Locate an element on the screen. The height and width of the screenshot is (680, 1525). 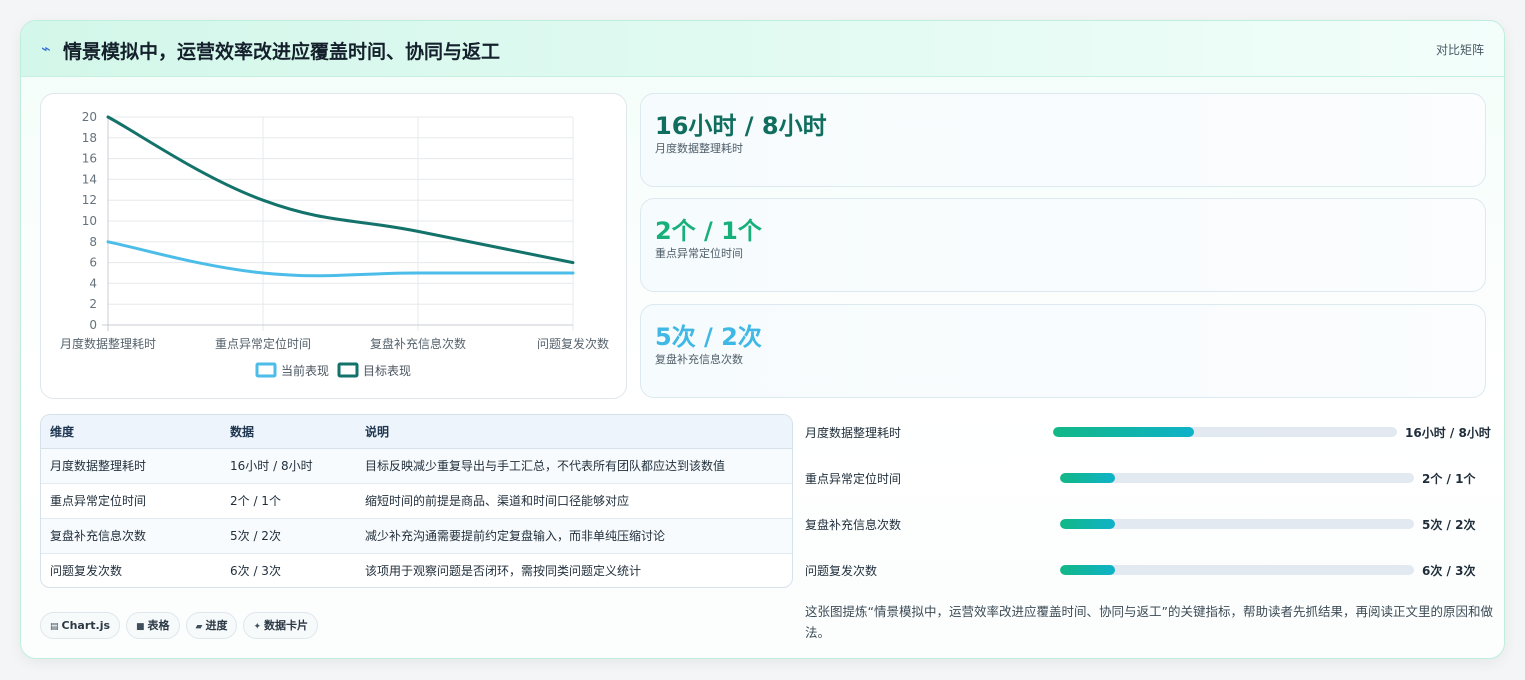
table-cell: 复盘补充信息次数 is located at coordinates (131, 536).